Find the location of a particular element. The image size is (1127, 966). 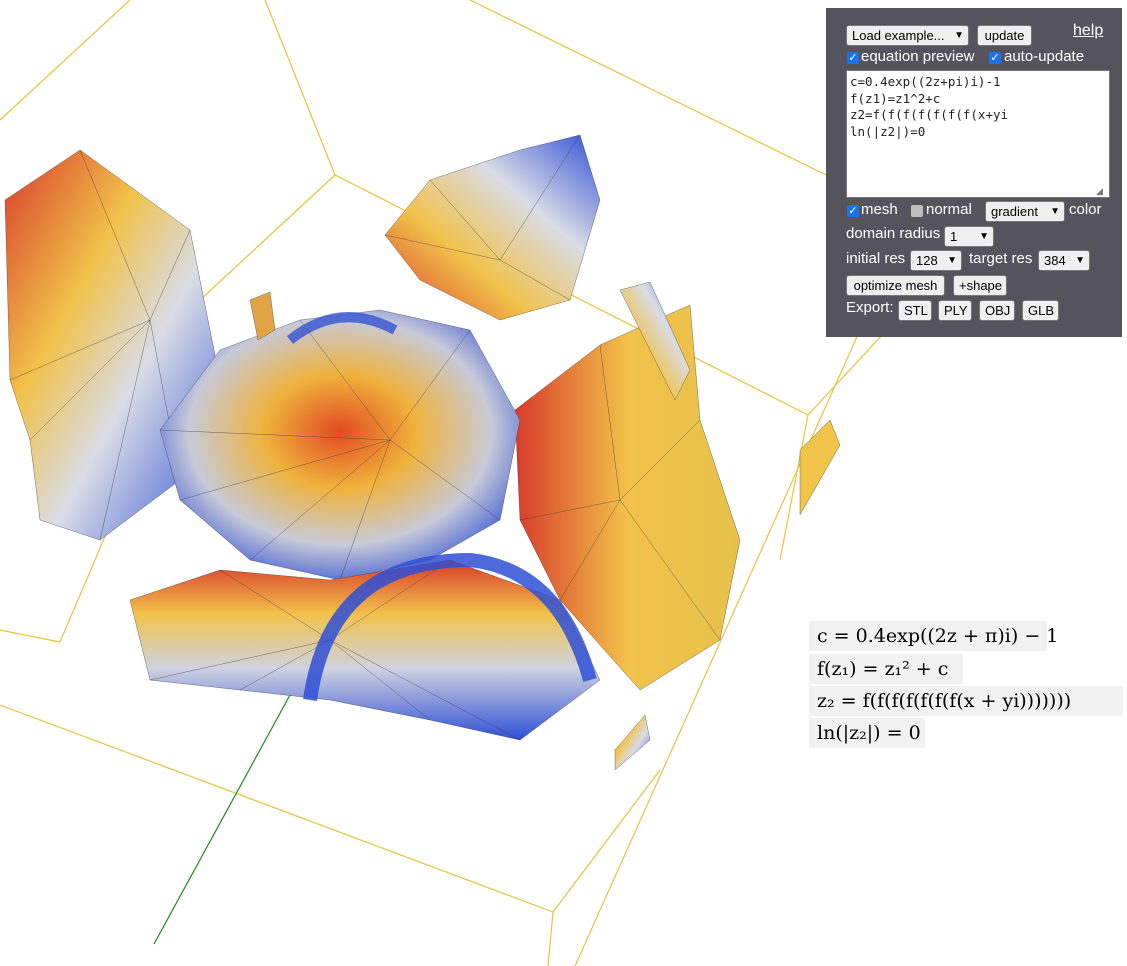

mesh-checkbox: ✓ is located at coordinates (853, 211).